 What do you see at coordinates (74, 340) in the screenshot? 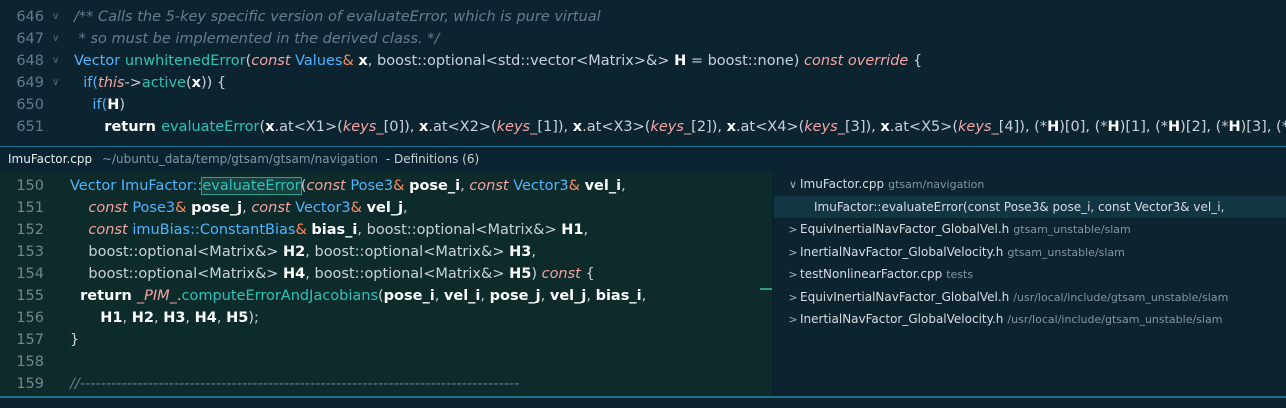
I see `code-text: }` at bounding box center [74, 340].